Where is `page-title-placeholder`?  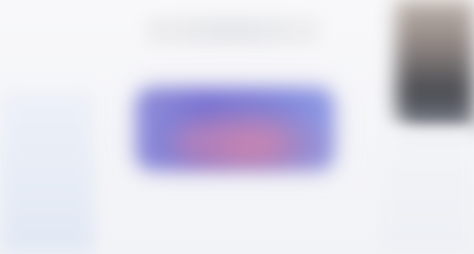 page-title-placeholder is located at coordinates (232, 31).